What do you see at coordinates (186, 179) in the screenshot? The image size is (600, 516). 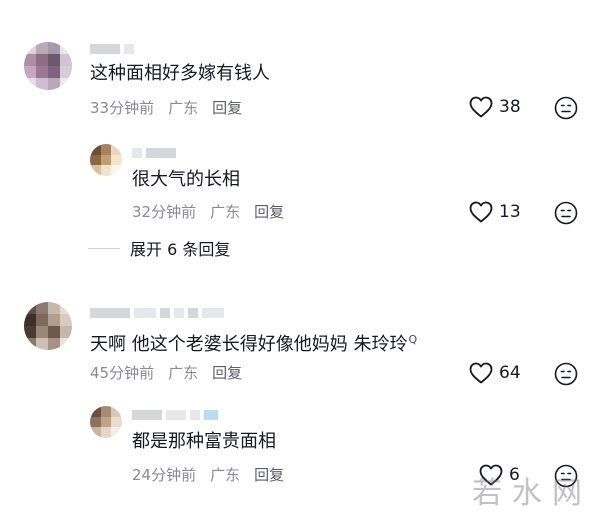 I see `reply-text: 很大气的长相` at bounding box center [186, 179].